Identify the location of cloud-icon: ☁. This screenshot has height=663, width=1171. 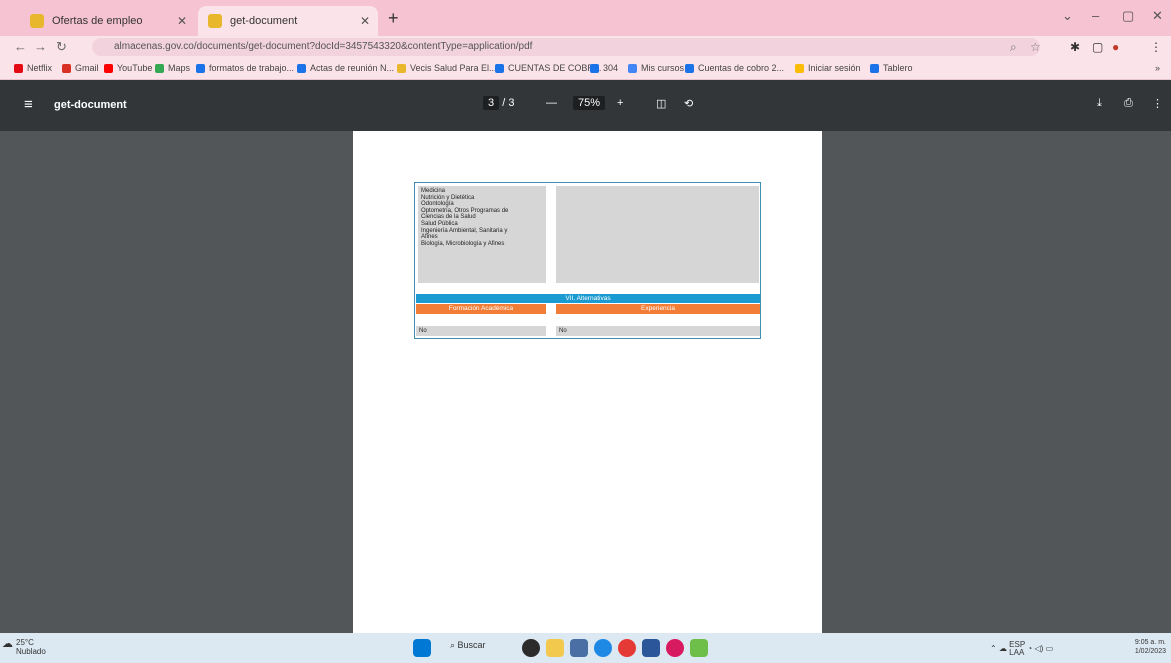
(7, 644).